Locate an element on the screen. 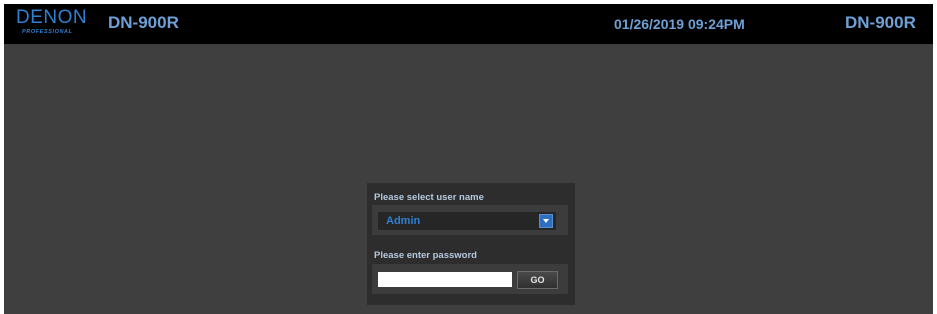 The image size is (937, 314). logo-brand: DENON is located at coordinates (52, 17).